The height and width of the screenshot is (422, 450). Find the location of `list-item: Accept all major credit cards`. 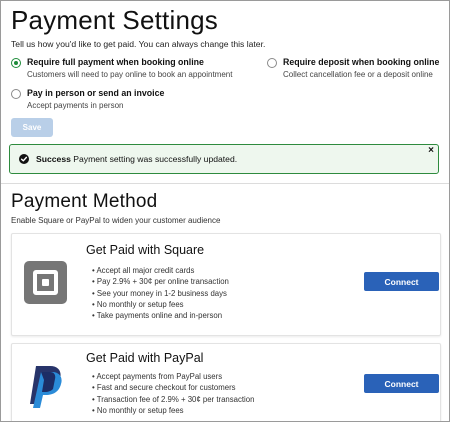

list-item: Accept all major credit cards is located at coordinates (160, 270).